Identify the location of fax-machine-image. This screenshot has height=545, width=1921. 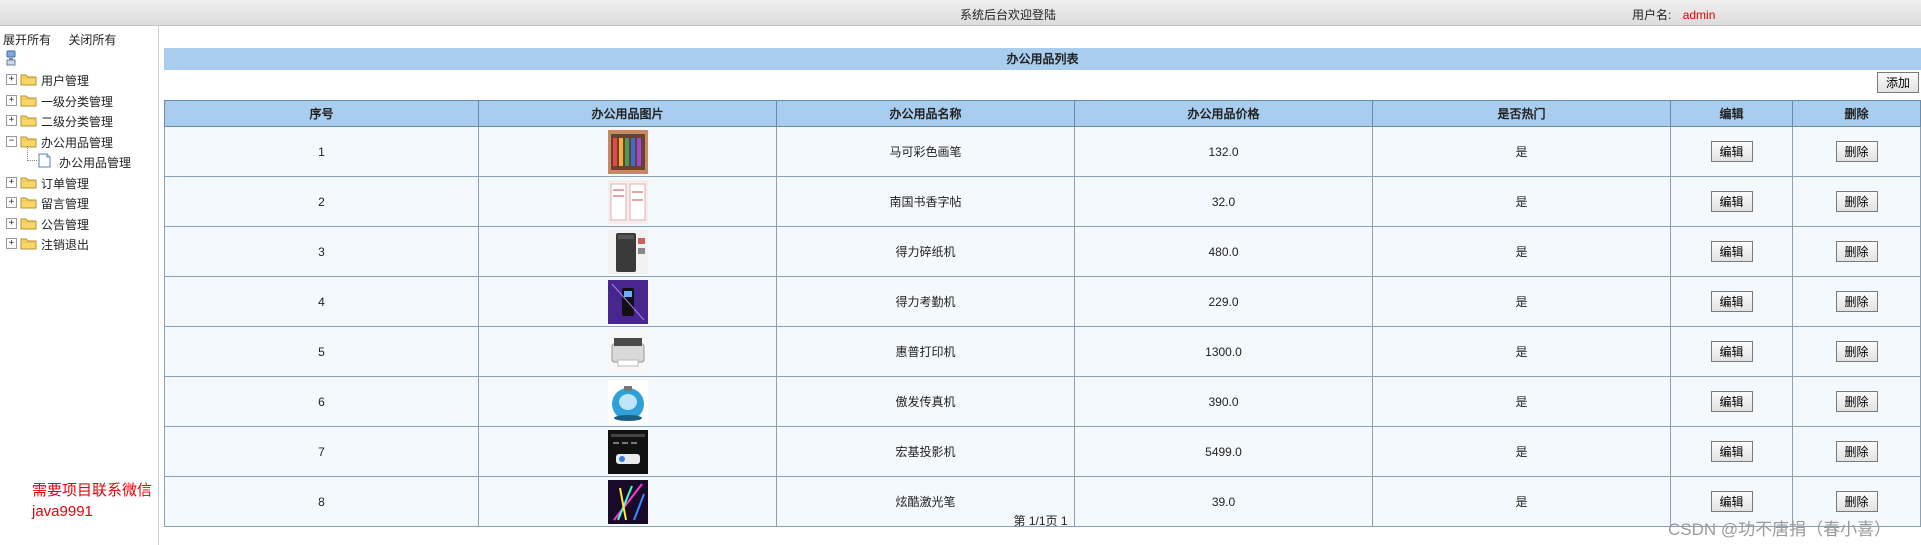
(627, 401).